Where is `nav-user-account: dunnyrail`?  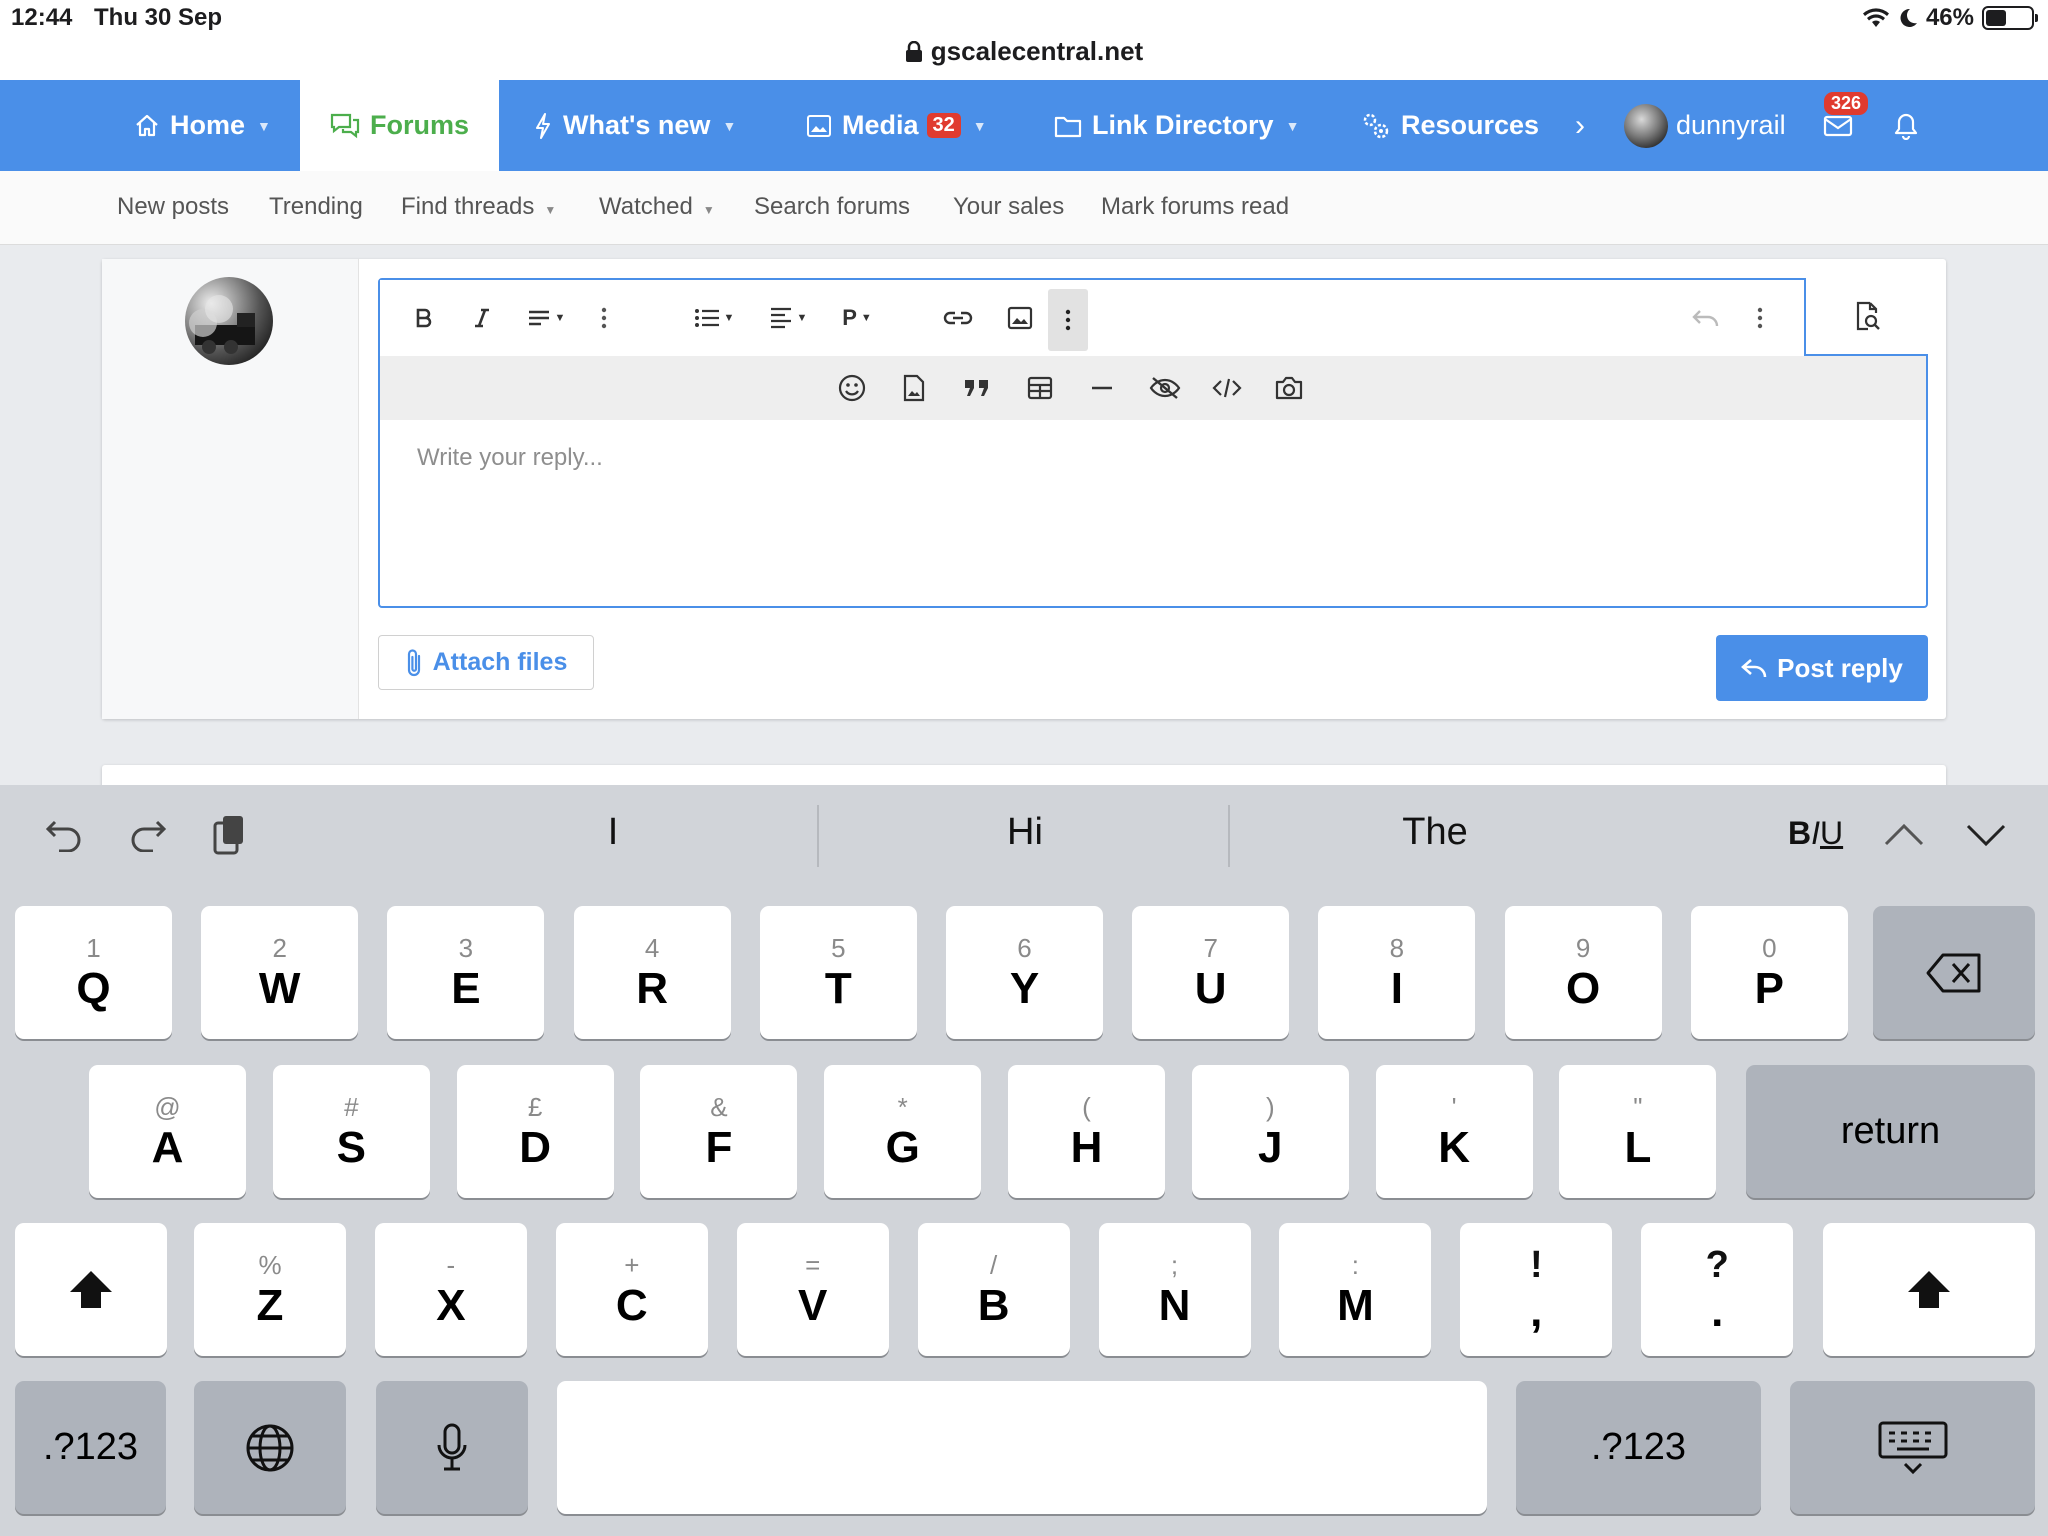 nav-user-account: dunnyrail is located at coordinates (1705, 125).